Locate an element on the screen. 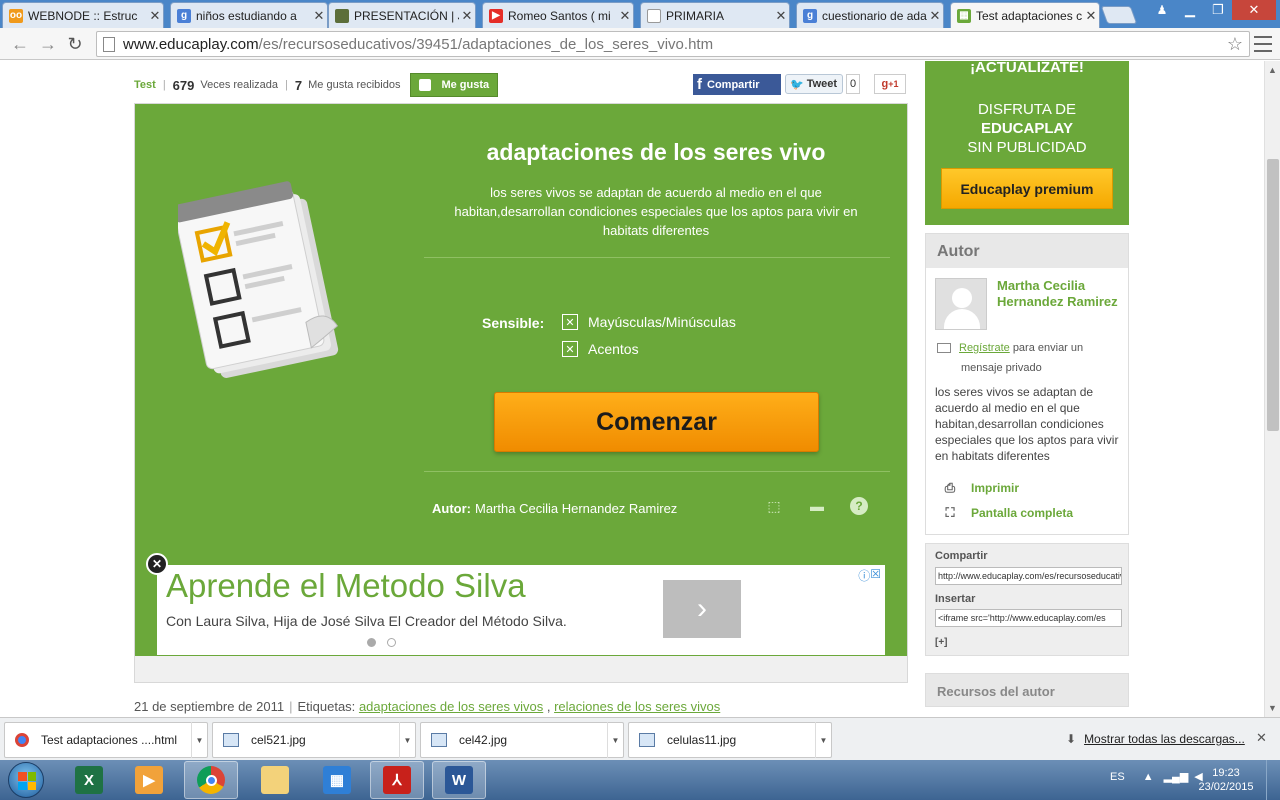 The image size is (1280, 800). reload-icon: ↻ is located at coordinates (75, 44).